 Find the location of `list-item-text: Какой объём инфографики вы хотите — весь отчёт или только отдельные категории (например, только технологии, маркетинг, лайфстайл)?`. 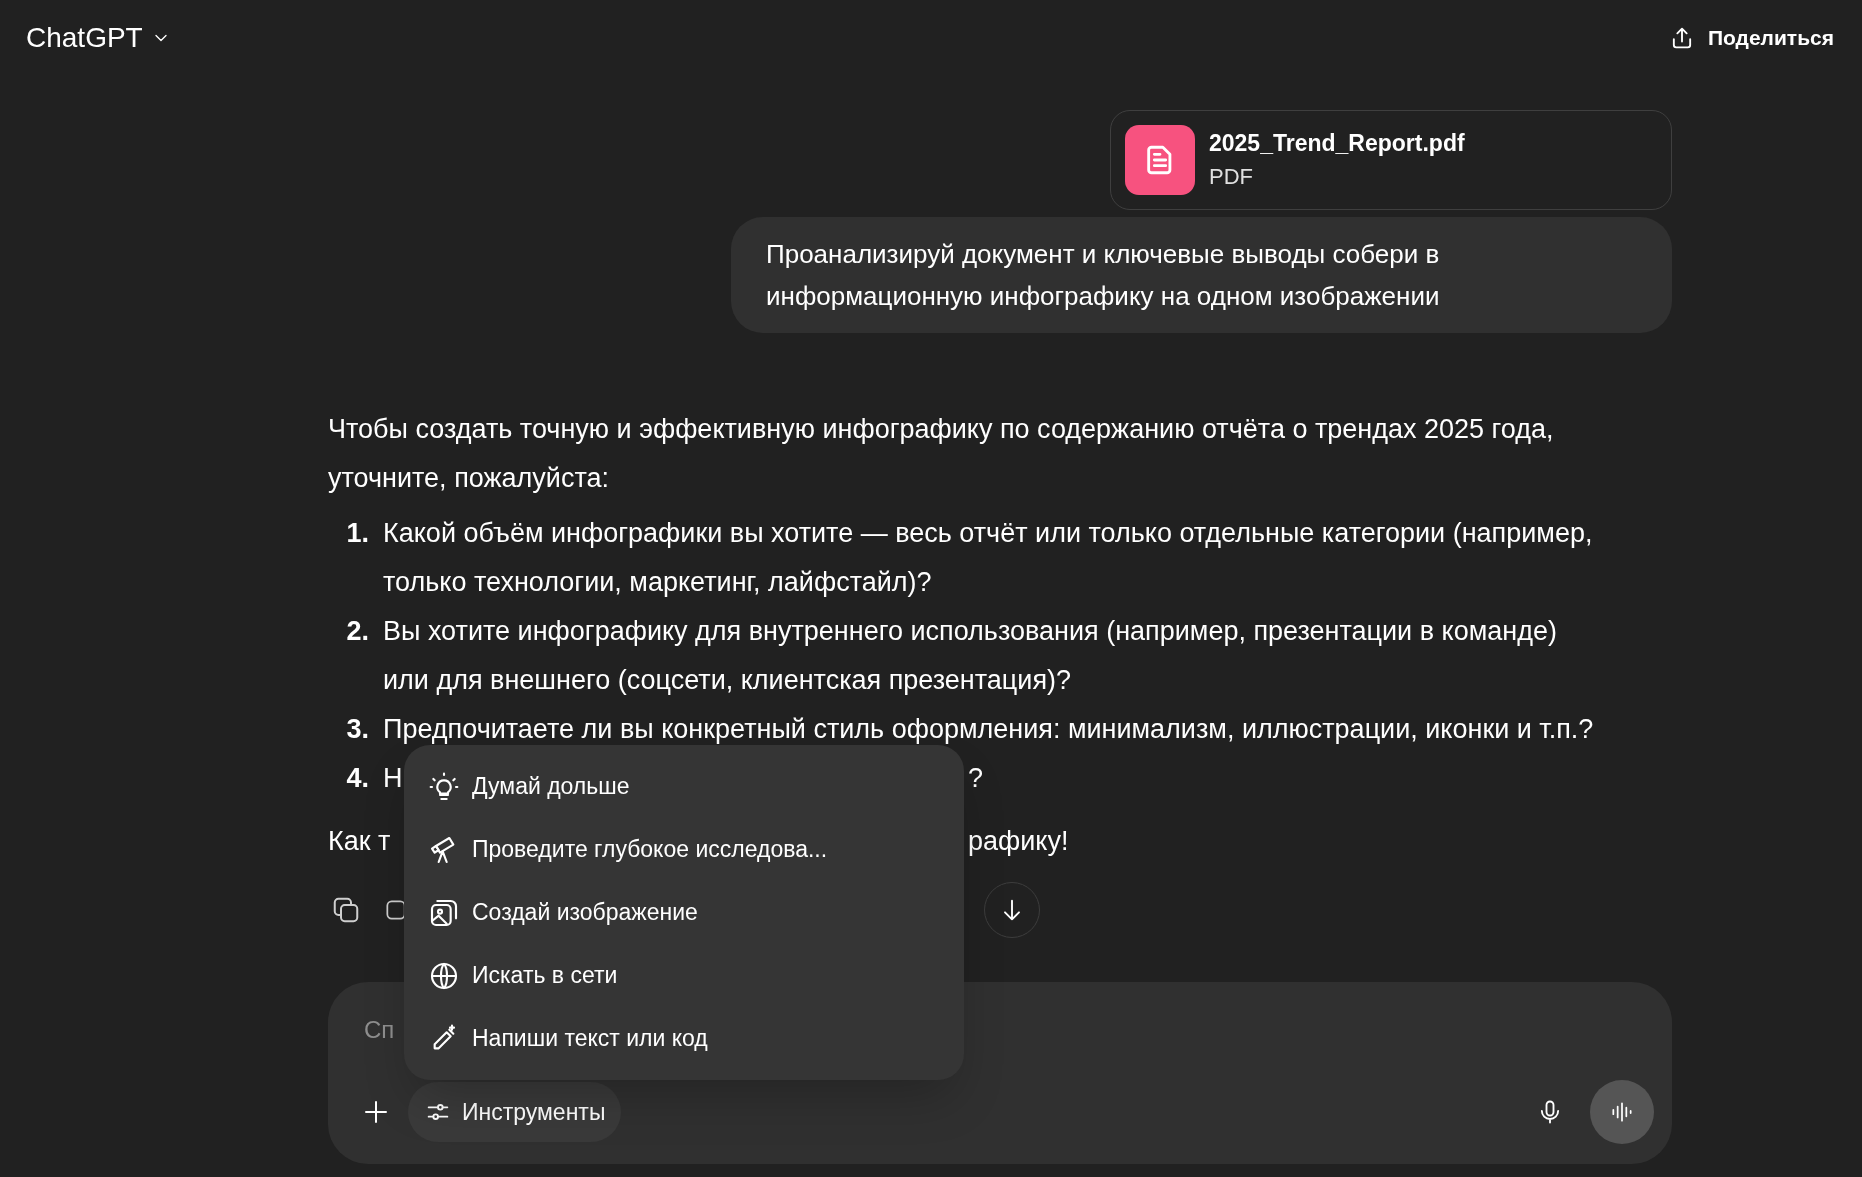

list-item-text: Какой объём инфографики вы хотите — весь отчёт или только отдельные категории (например, только технологии, маркетинг, лайфстайл)? is located at coordinates (988, 558).